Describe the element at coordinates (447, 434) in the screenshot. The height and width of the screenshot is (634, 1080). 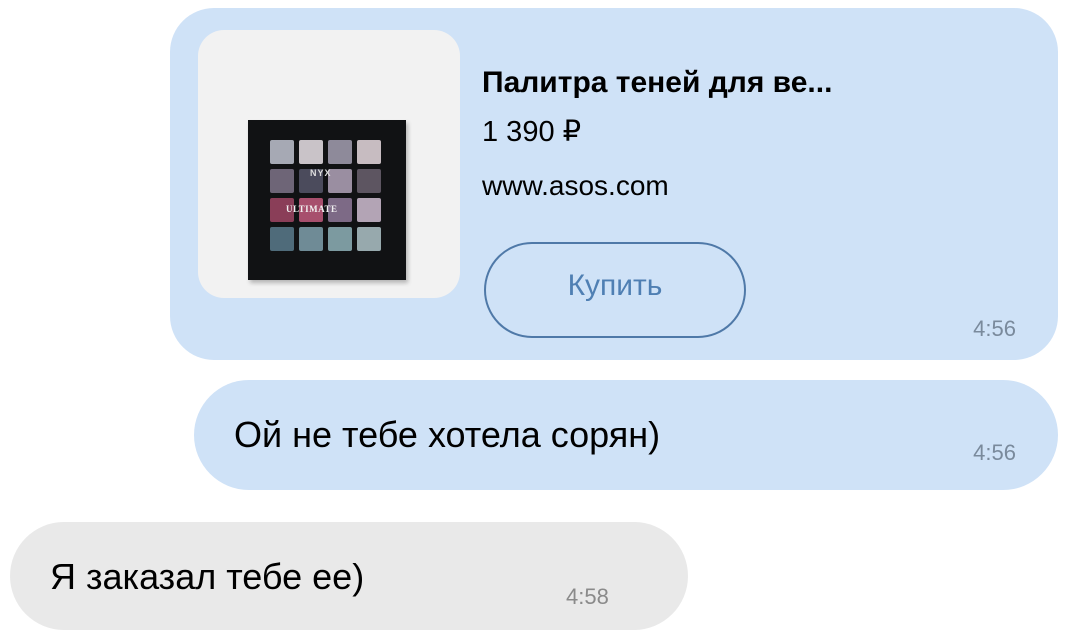
I see `message-text: Ой не тебе хотела сорян)` at that location.